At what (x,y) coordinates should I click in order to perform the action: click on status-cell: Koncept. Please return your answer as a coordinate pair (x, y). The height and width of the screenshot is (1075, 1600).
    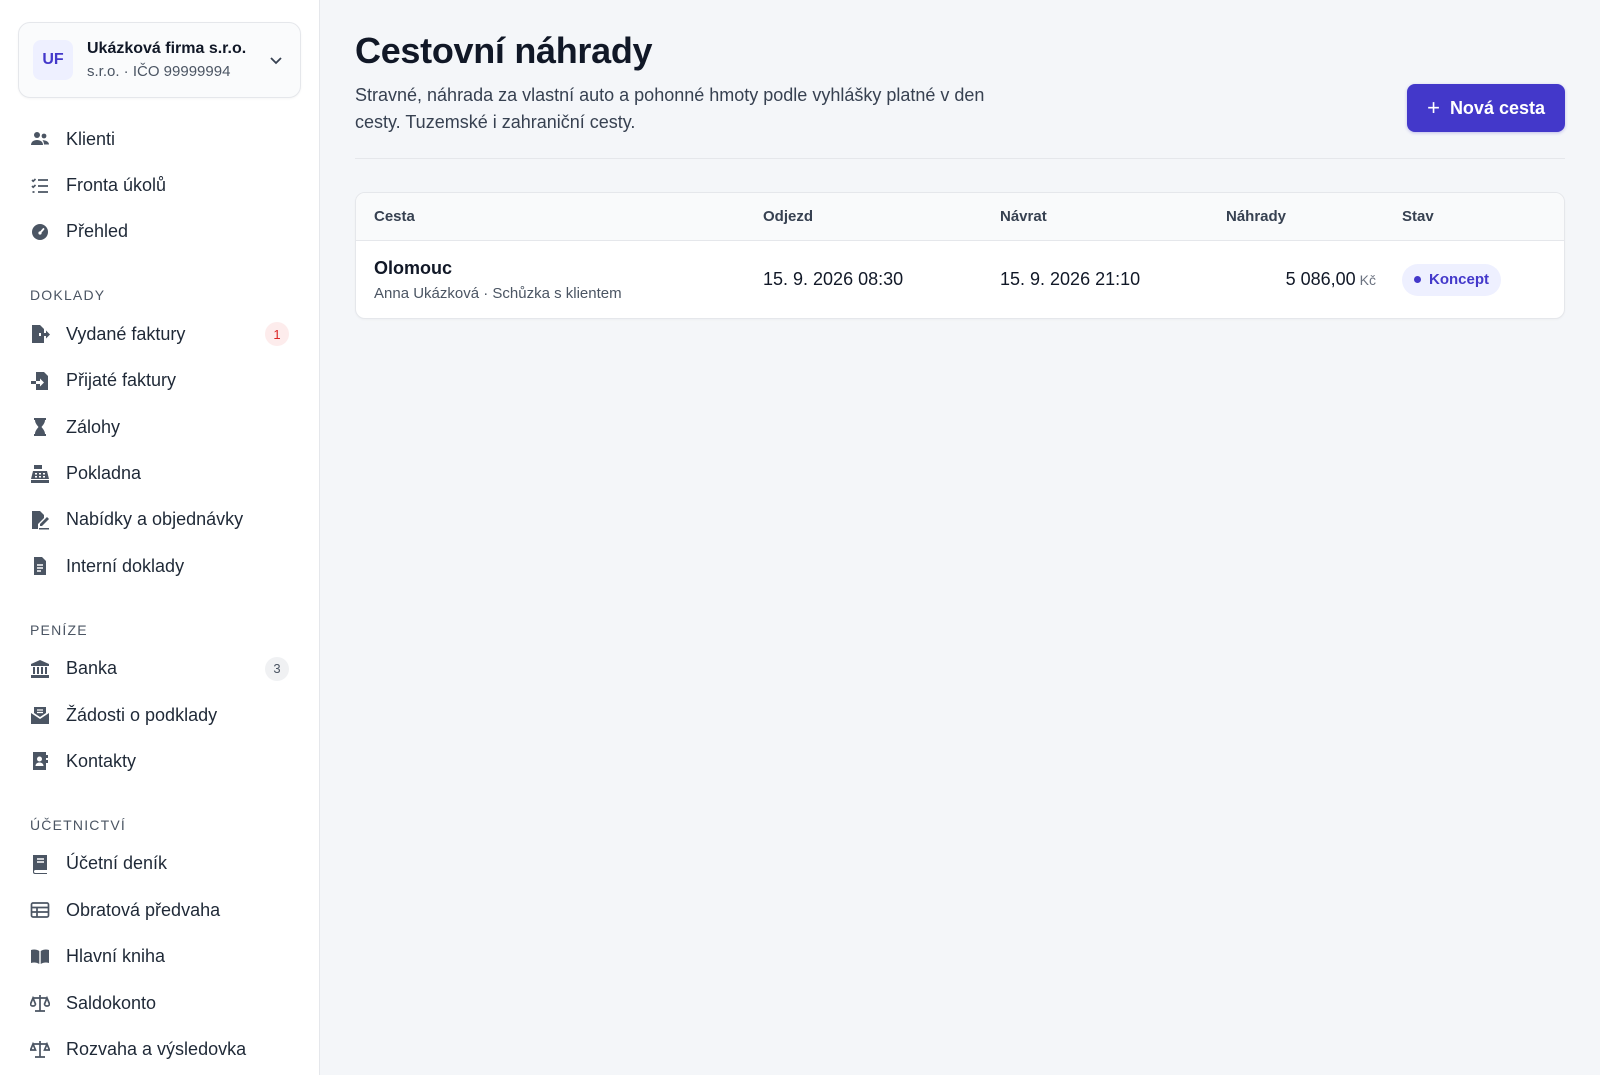
    Looking at the image, I should click on (1451, 279).